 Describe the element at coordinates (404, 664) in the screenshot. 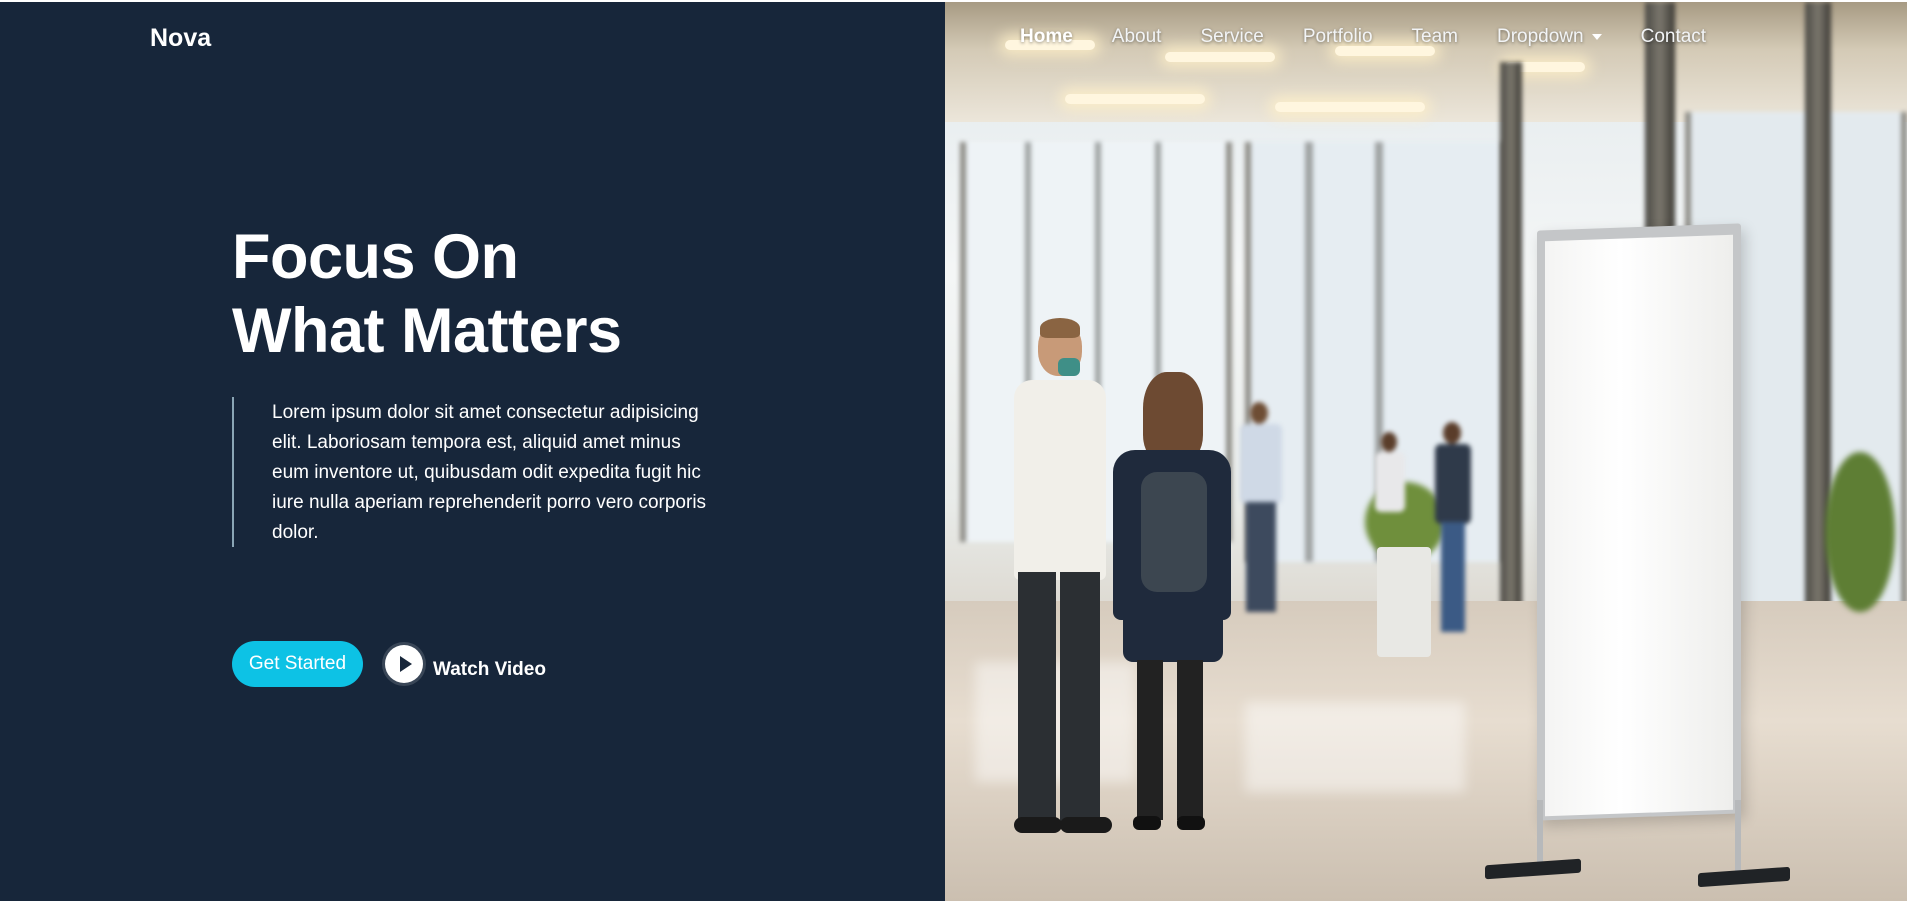

I see `play-icon` at that location.